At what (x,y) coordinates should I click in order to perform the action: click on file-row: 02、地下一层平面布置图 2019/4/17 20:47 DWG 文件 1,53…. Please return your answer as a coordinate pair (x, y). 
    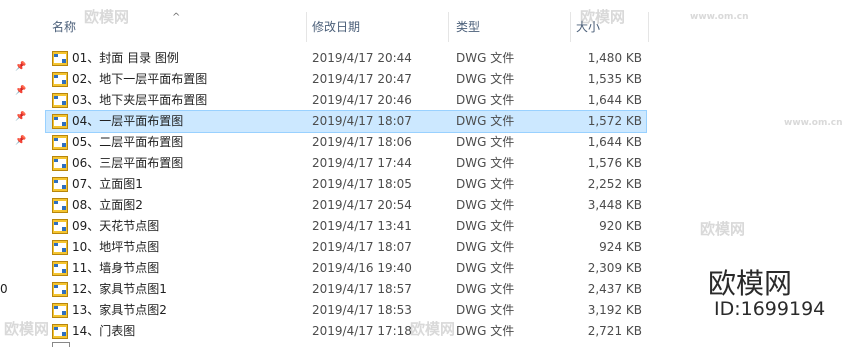
    Looking at the image, I should click on (354, 79).